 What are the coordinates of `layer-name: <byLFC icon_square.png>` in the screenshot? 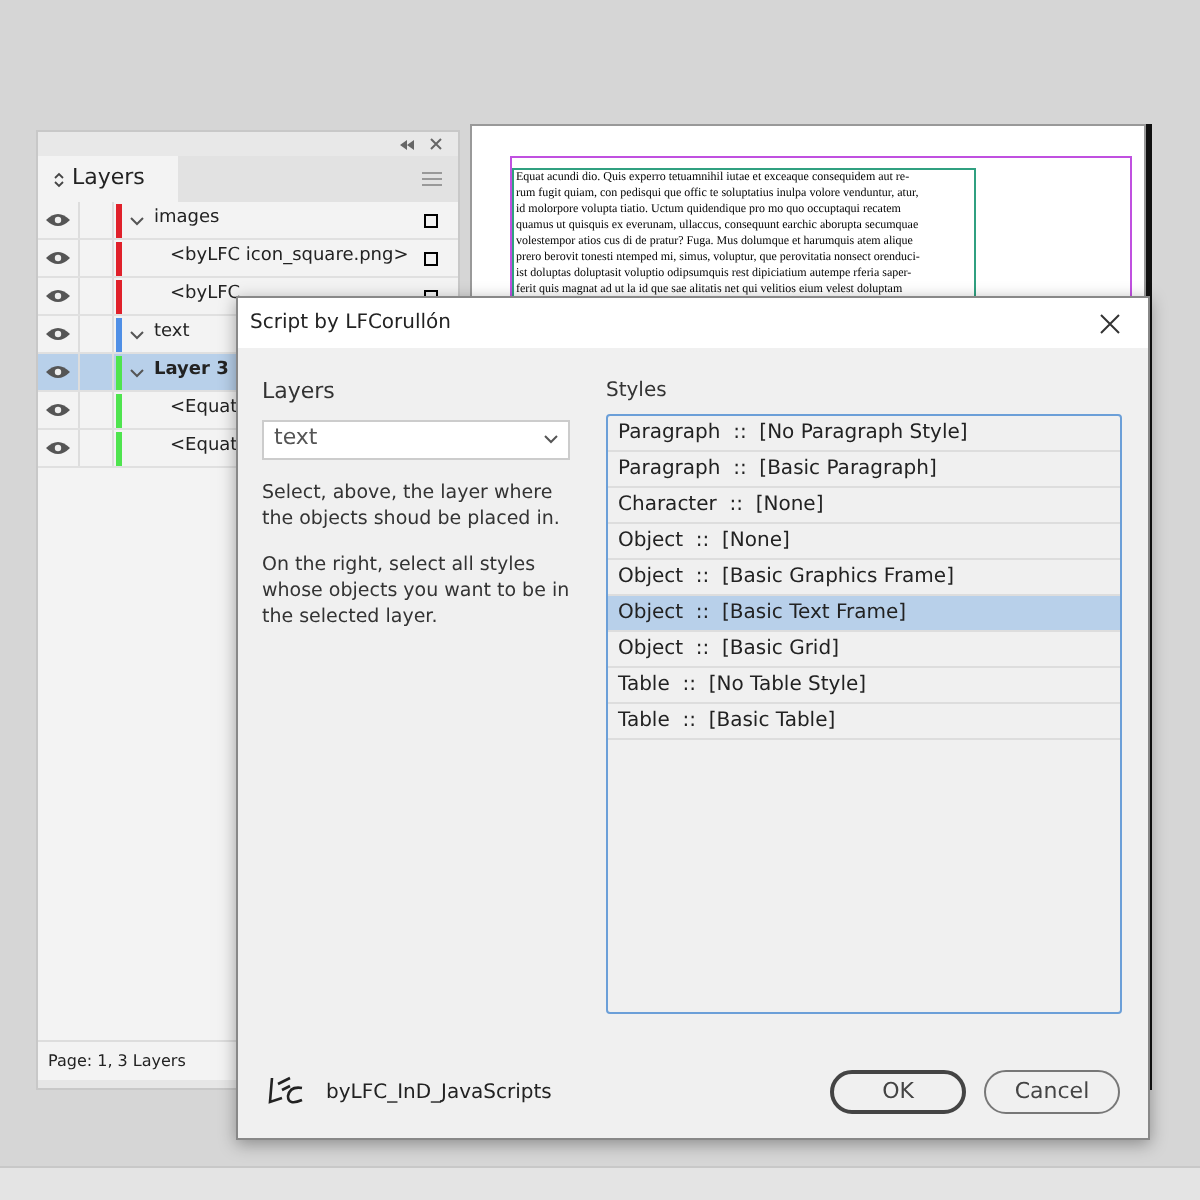 It's located at (289, 257).